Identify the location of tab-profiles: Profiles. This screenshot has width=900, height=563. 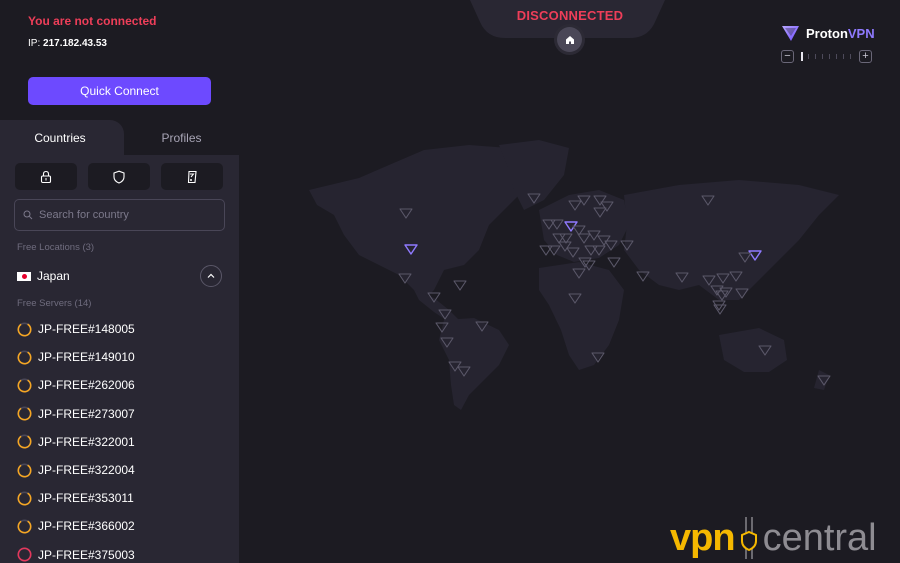
(181, 137).